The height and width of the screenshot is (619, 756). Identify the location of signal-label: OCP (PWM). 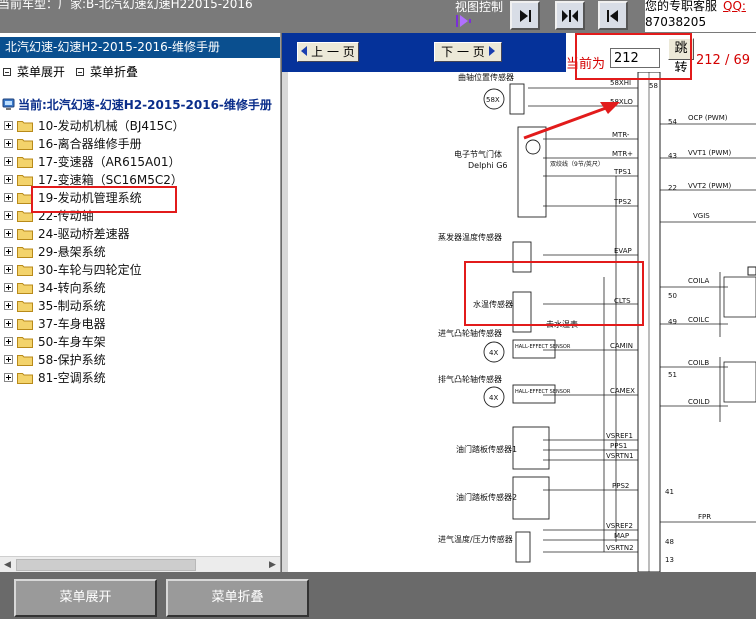
(708, 118).